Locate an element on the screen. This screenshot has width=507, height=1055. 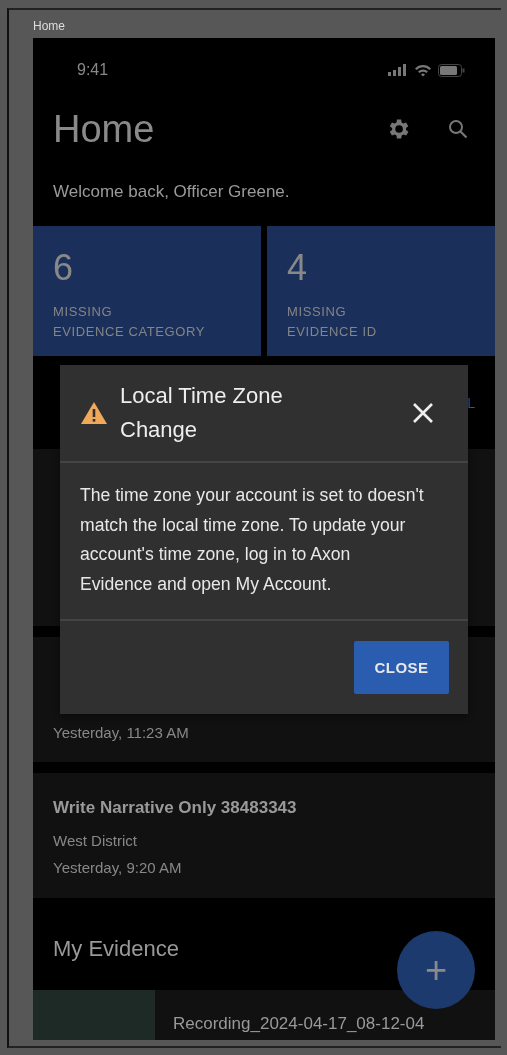
section-link: L is located at coordinates (471, 402).